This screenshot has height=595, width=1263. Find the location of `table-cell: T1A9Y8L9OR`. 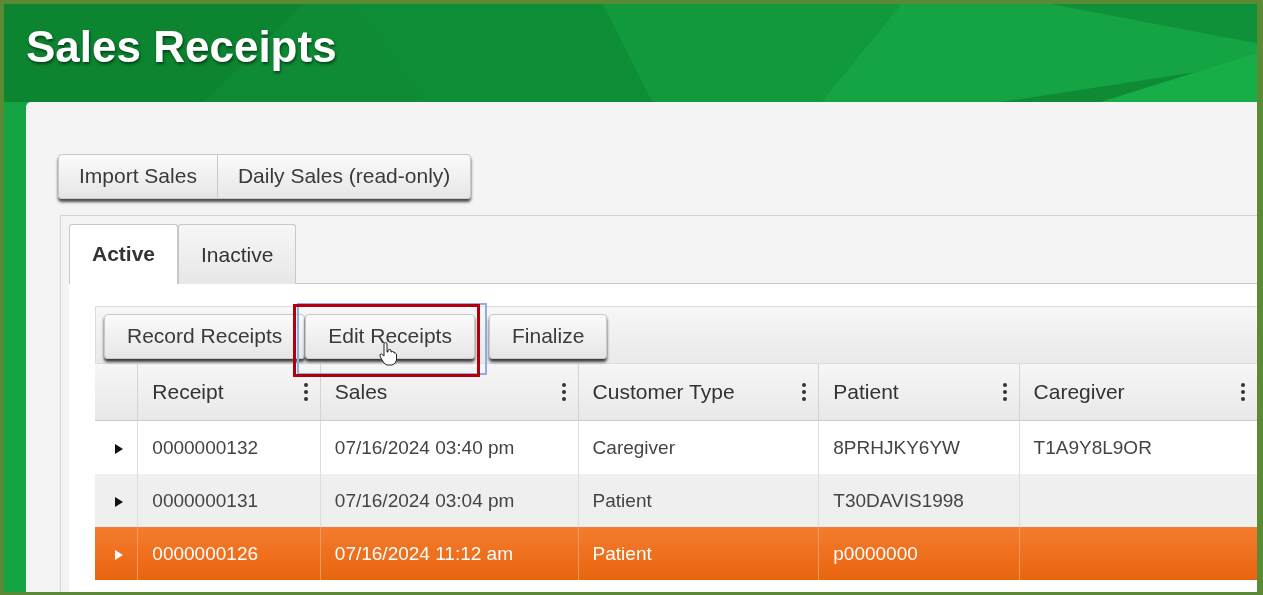

table-cell: T1A9Y8L9OR is located at coordinates (1092, 447).